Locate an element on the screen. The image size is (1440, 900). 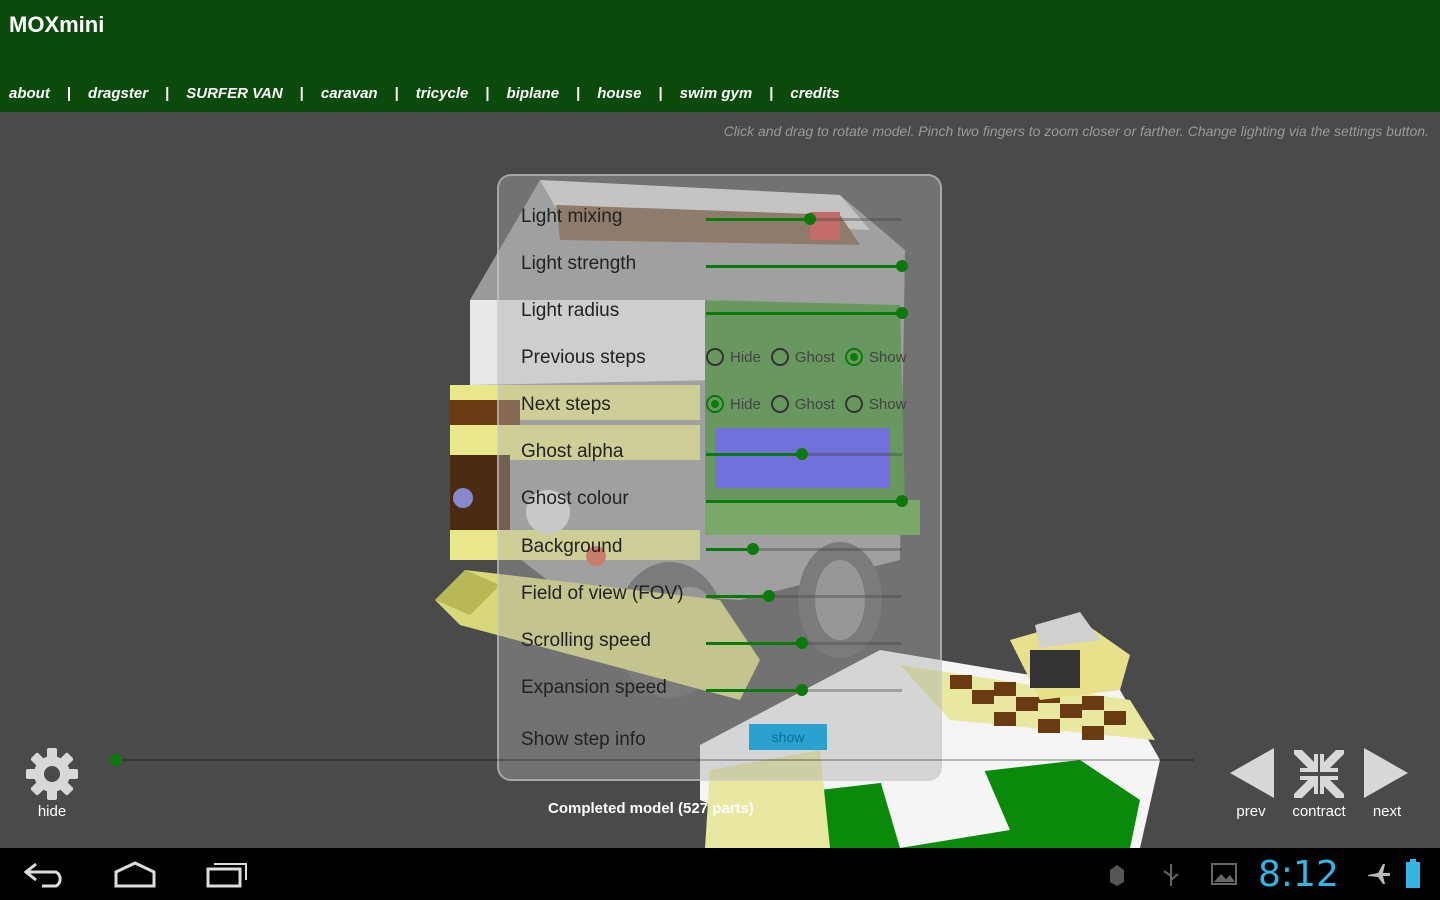
prev-arrow-icon is located at coordinates (1252, 773).